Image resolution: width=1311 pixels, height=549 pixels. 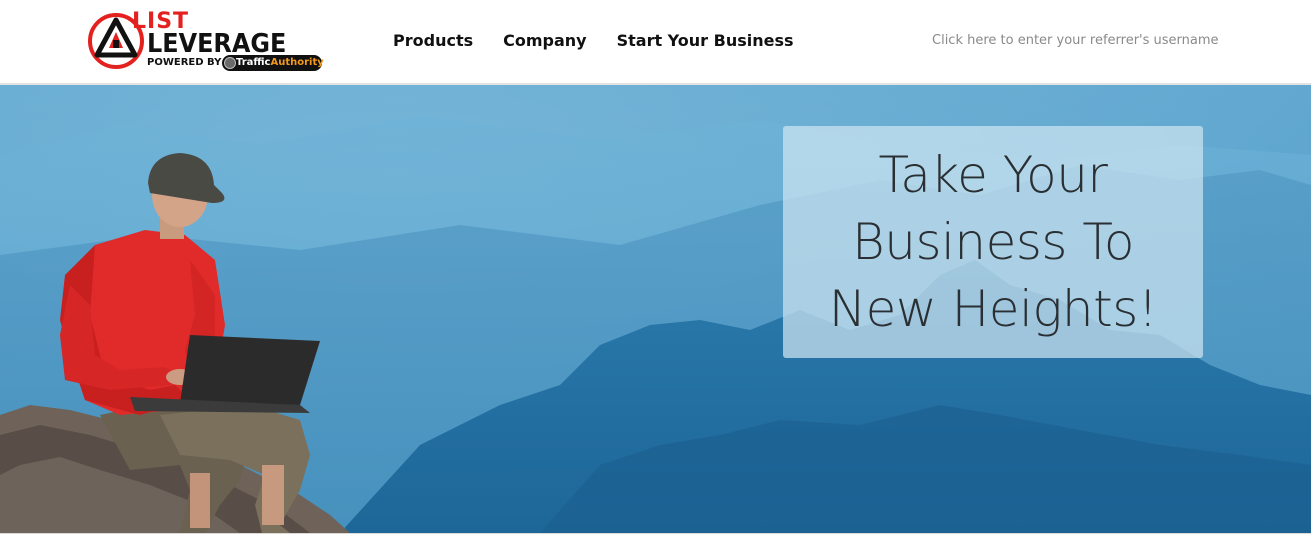 What do you see at coordinates (705, 41) in the screenshot?
I see `nav-item-start-your-business: Start Your Business` at bounding box center [705, 41].